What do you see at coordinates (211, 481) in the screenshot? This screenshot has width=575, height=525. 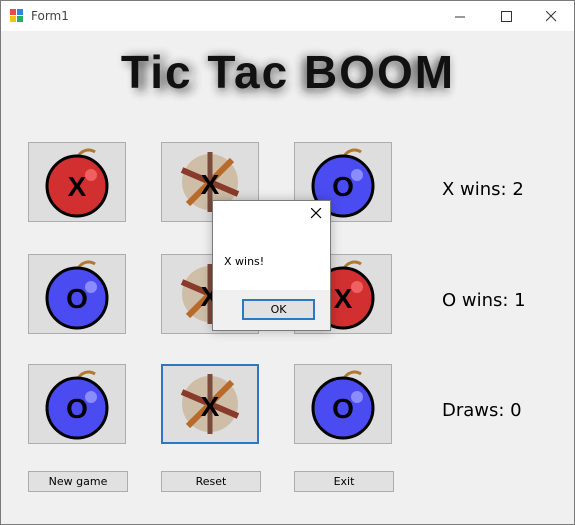 I see `reset-button: Reset` at bounding box center [211, 481].